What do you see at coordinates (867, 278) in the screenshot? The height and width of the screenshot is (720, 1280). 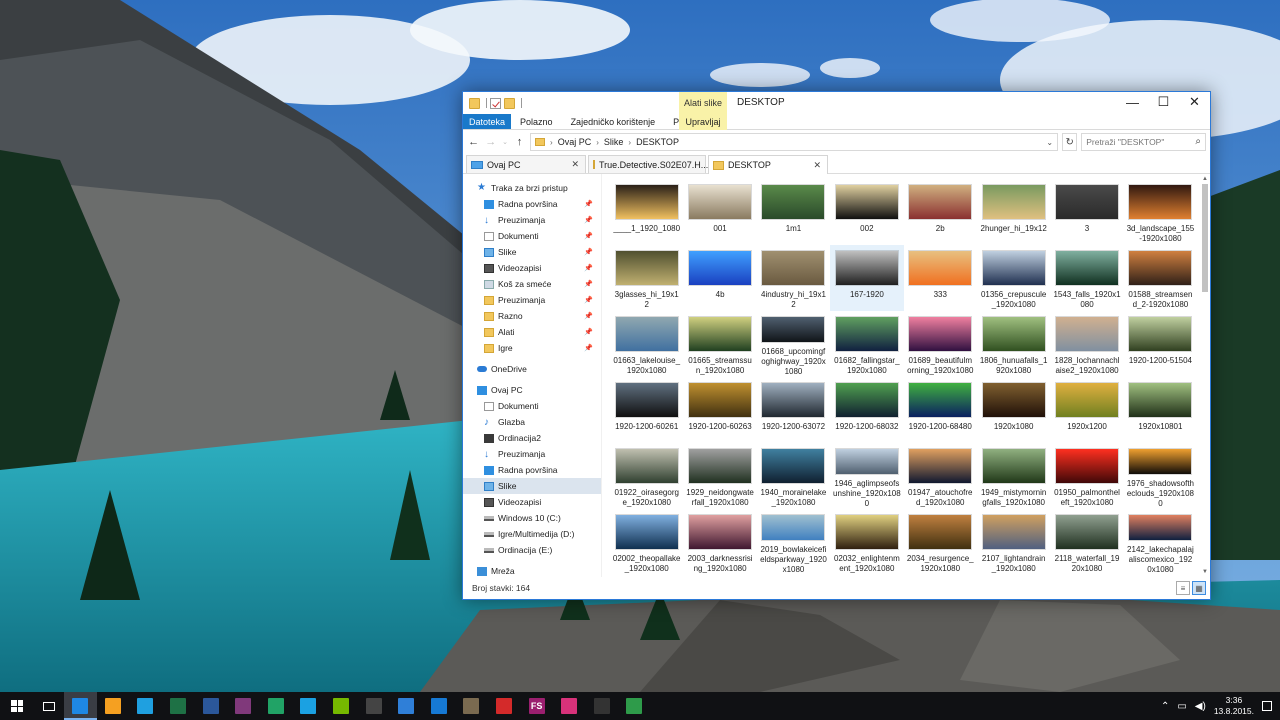 I see `file-item: 167-1920` at bounding box center [867, 278].